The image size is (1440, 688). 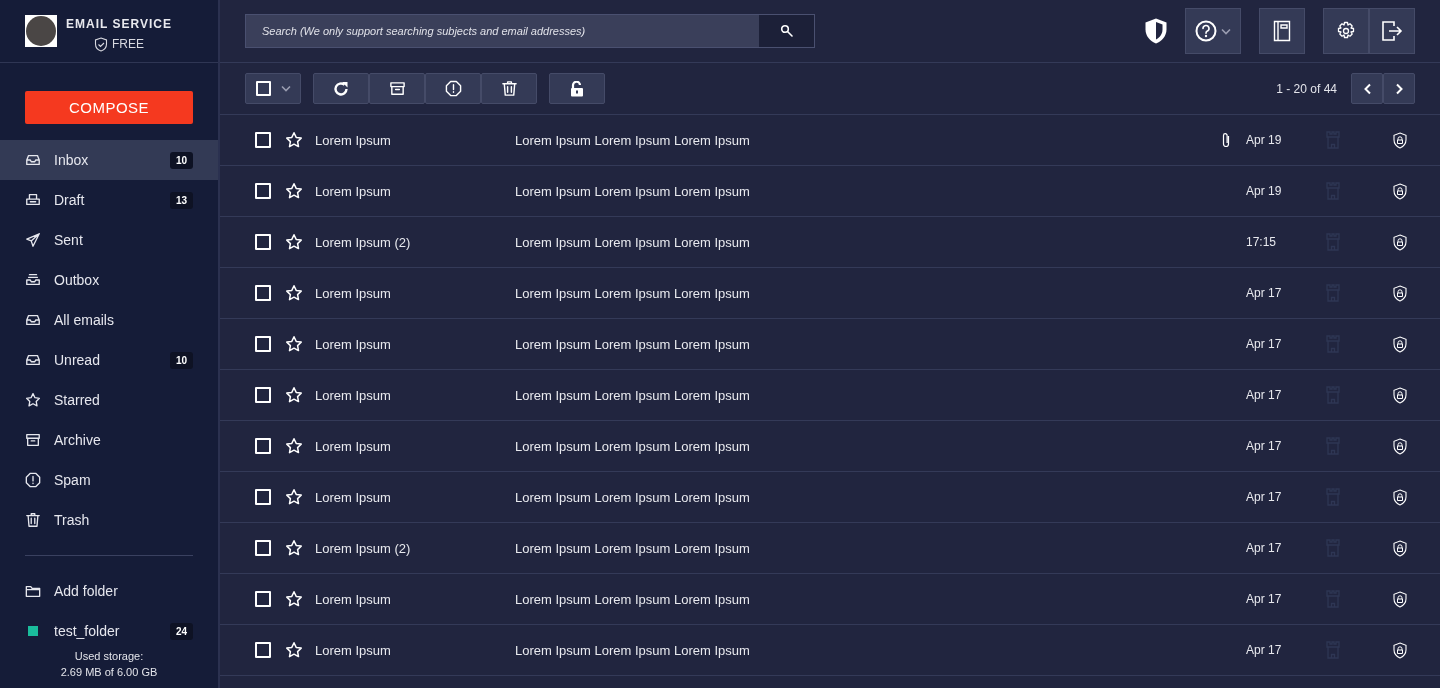 What do you see at coordinates (109, 320) in the screenshot?
I see `folder-nav-item: All emails` at bounding box center [109, 320].